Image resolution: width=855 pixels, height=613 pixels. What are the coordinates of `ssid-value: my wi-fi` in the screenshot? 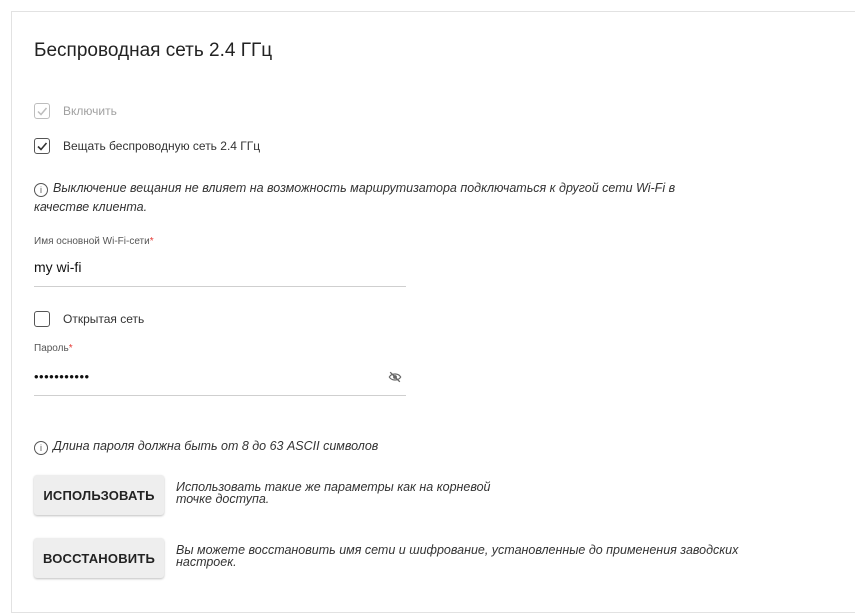 It's located at (58, 267).